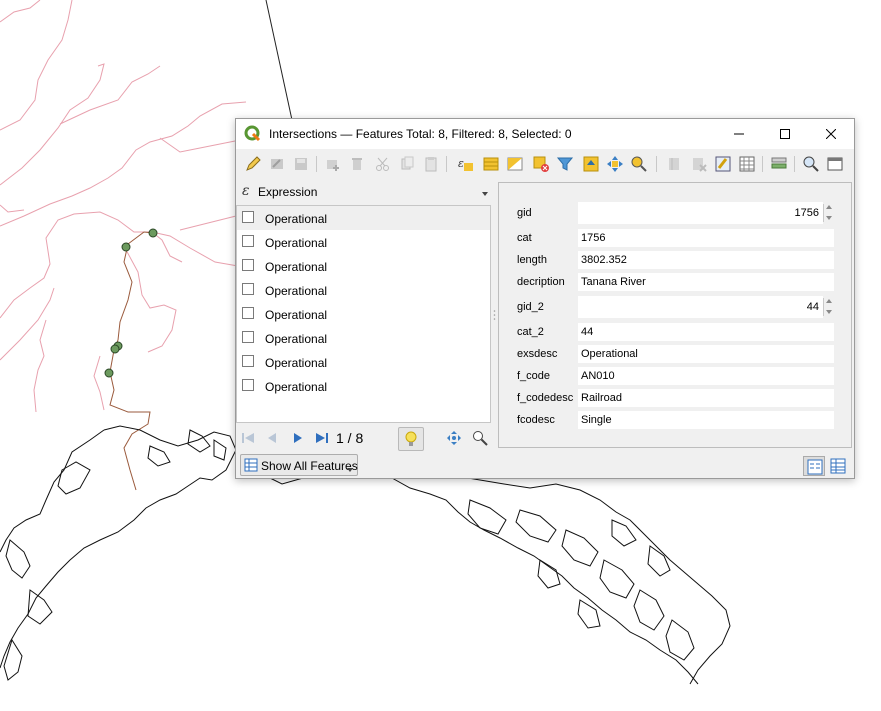 The image size is (881, 711). Describe the element at coordinates (301, 164) in the screenshot. I see `save-edits-icon` at that location.